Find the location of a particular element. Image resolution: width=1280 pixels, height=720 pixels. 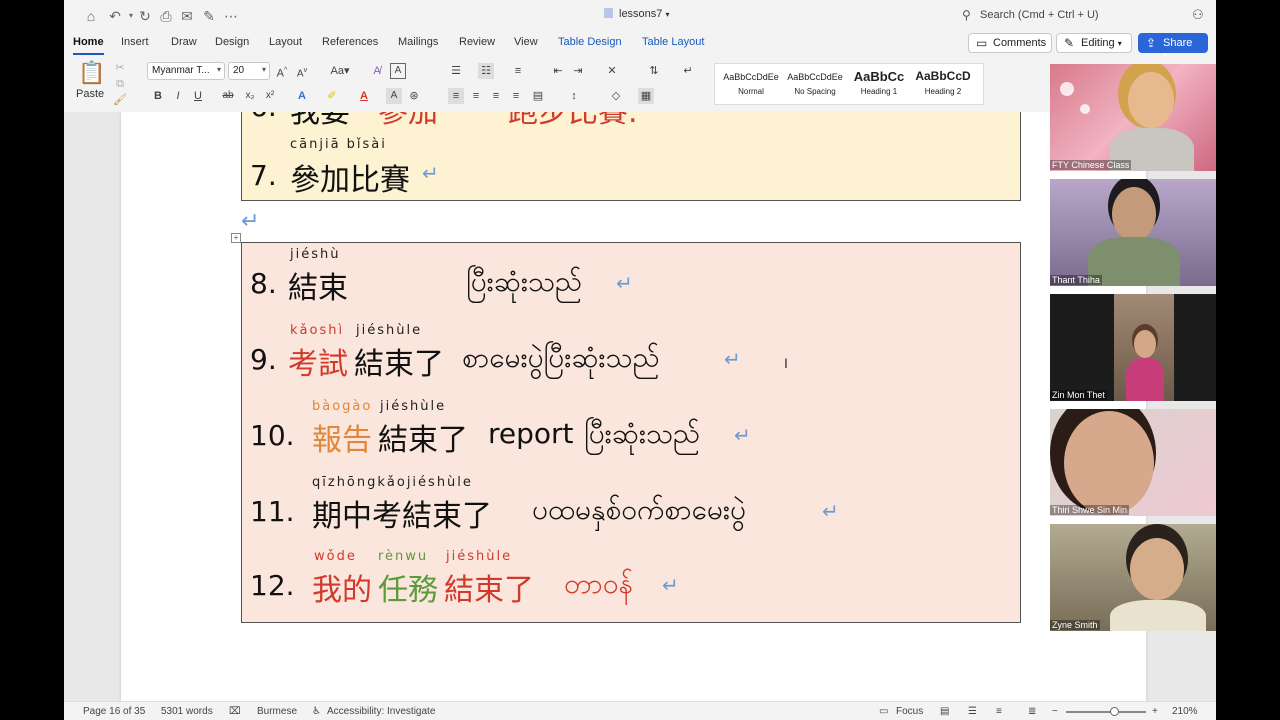

show-formatting-icon: ↵ is located at coordinates (688, 71).